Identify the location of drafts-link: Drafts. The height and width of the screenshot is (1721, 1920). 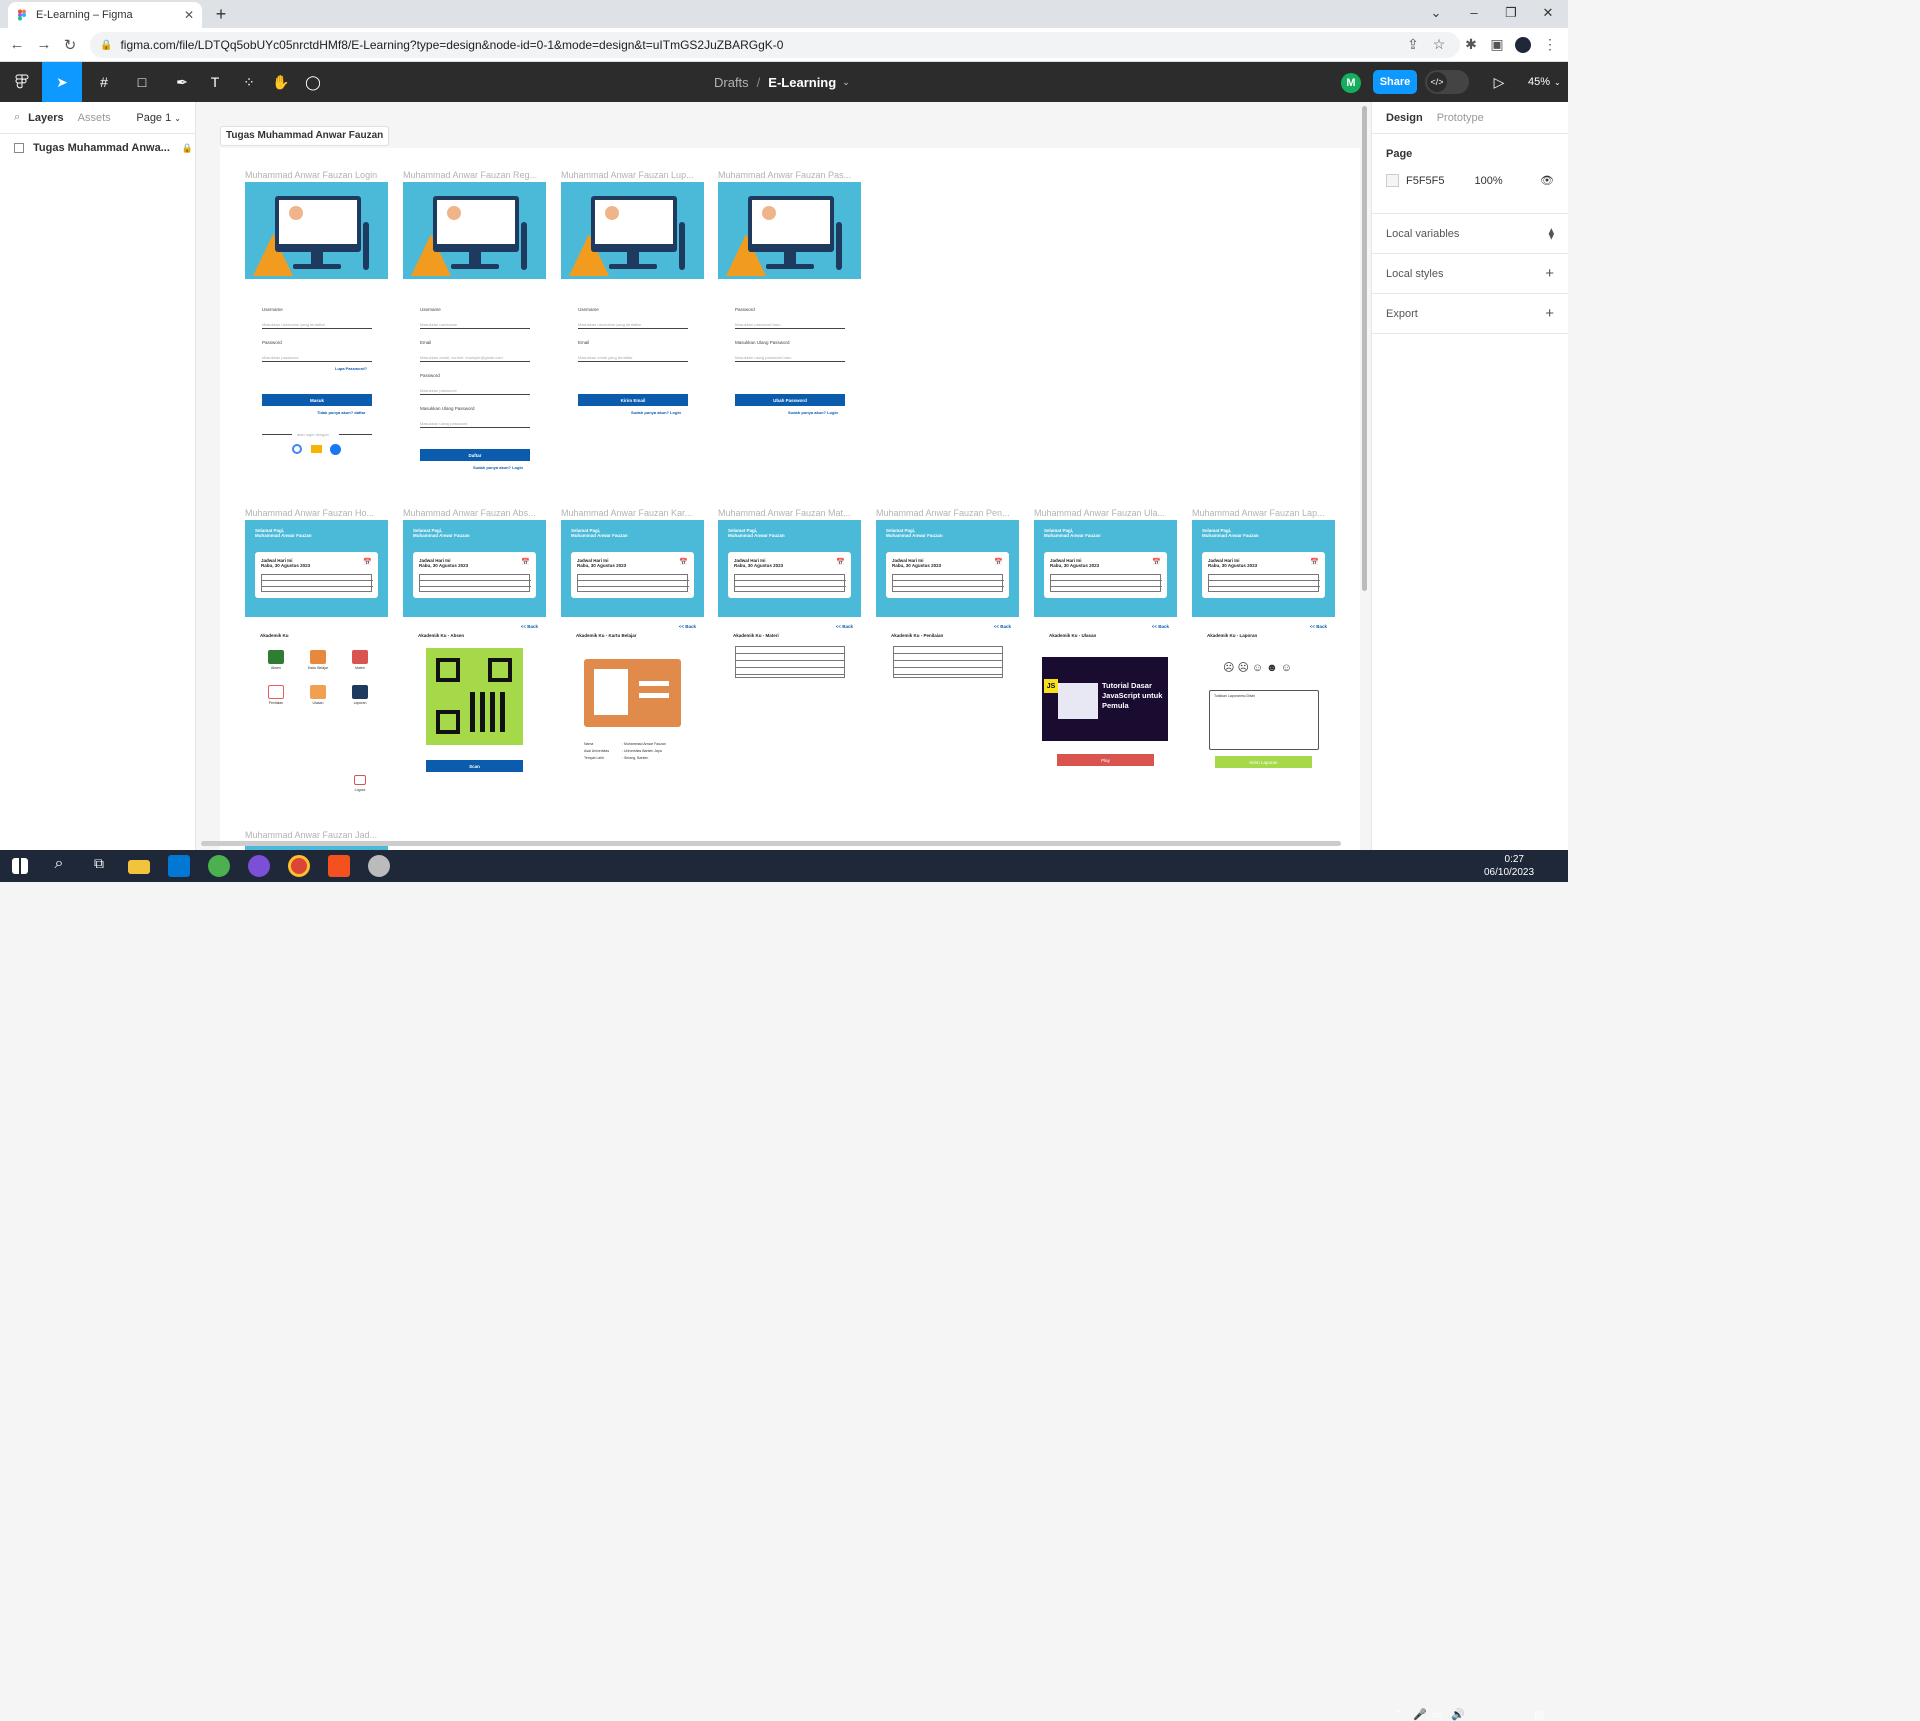
(731, 82).